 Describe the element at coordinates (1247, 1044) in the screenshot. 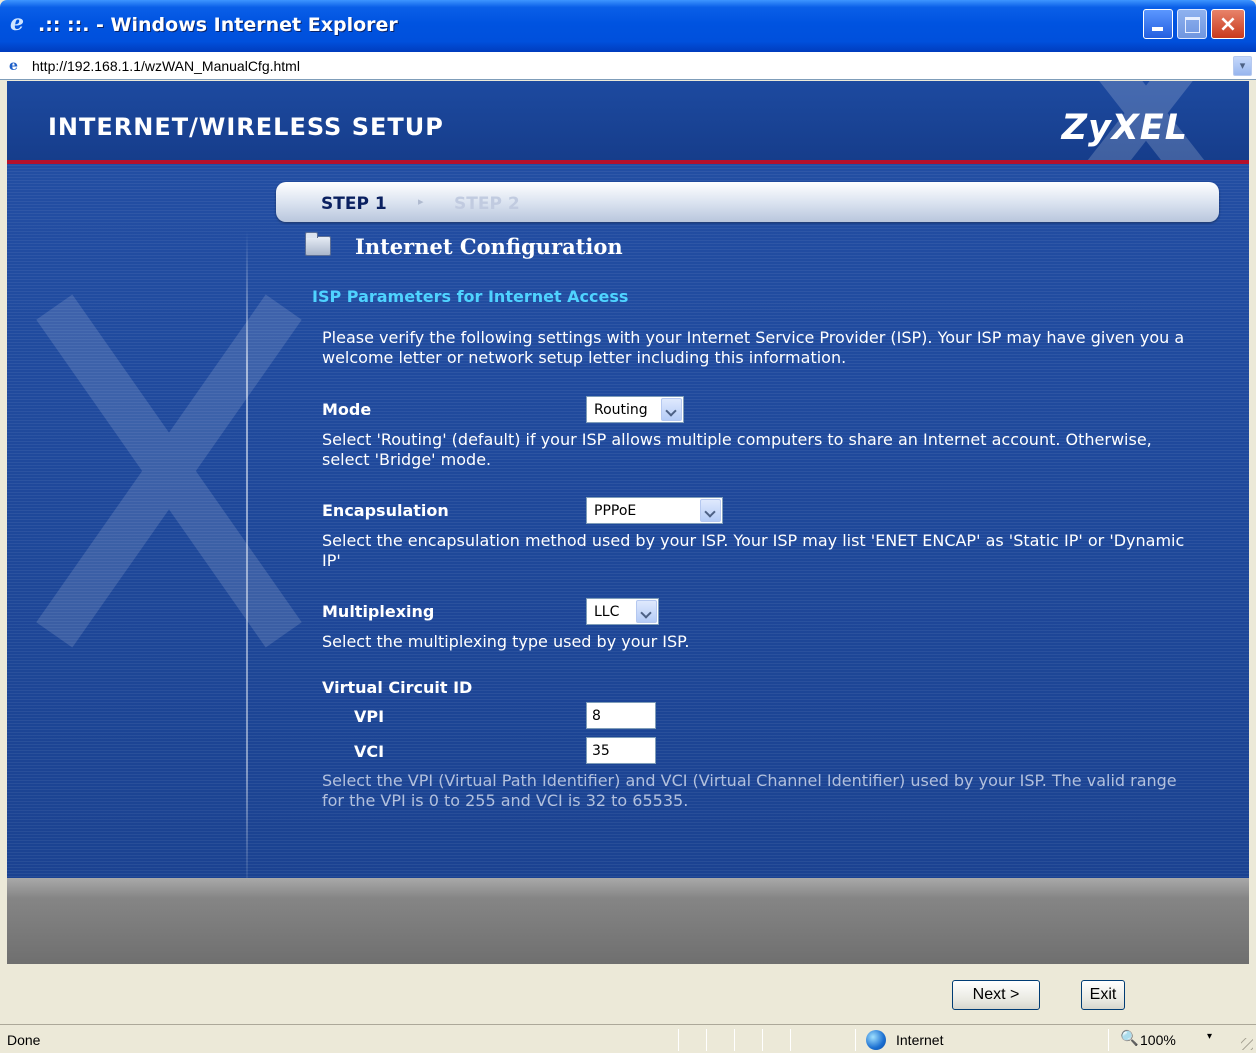

I see `resize-grip` at that location.